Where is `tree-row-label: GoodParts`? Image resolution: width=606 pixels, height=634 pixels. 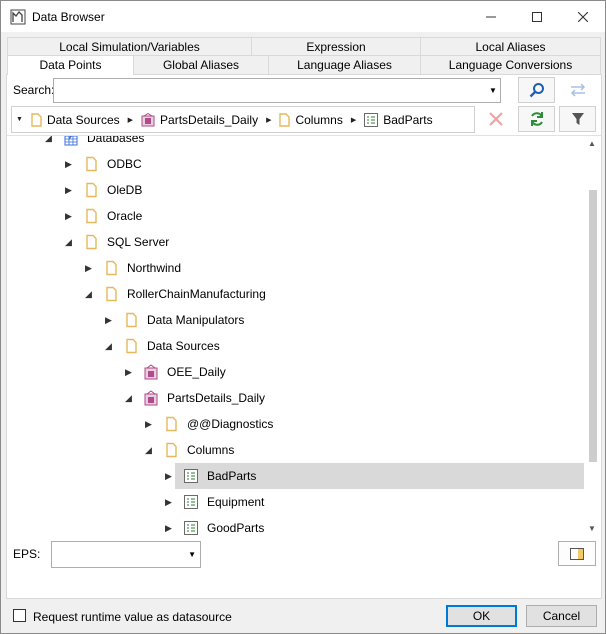 tree-row-label: GoodParts is located at coordinates (236, 528).